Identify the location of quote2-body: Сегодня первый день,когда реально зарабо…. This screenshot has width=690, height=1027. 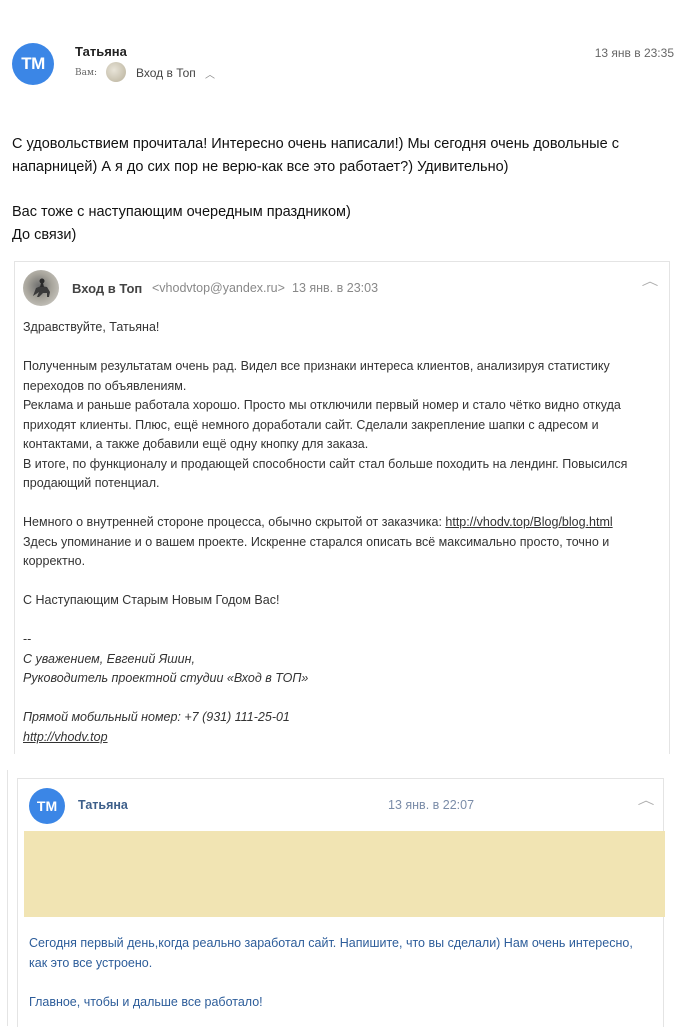
(344, 973).